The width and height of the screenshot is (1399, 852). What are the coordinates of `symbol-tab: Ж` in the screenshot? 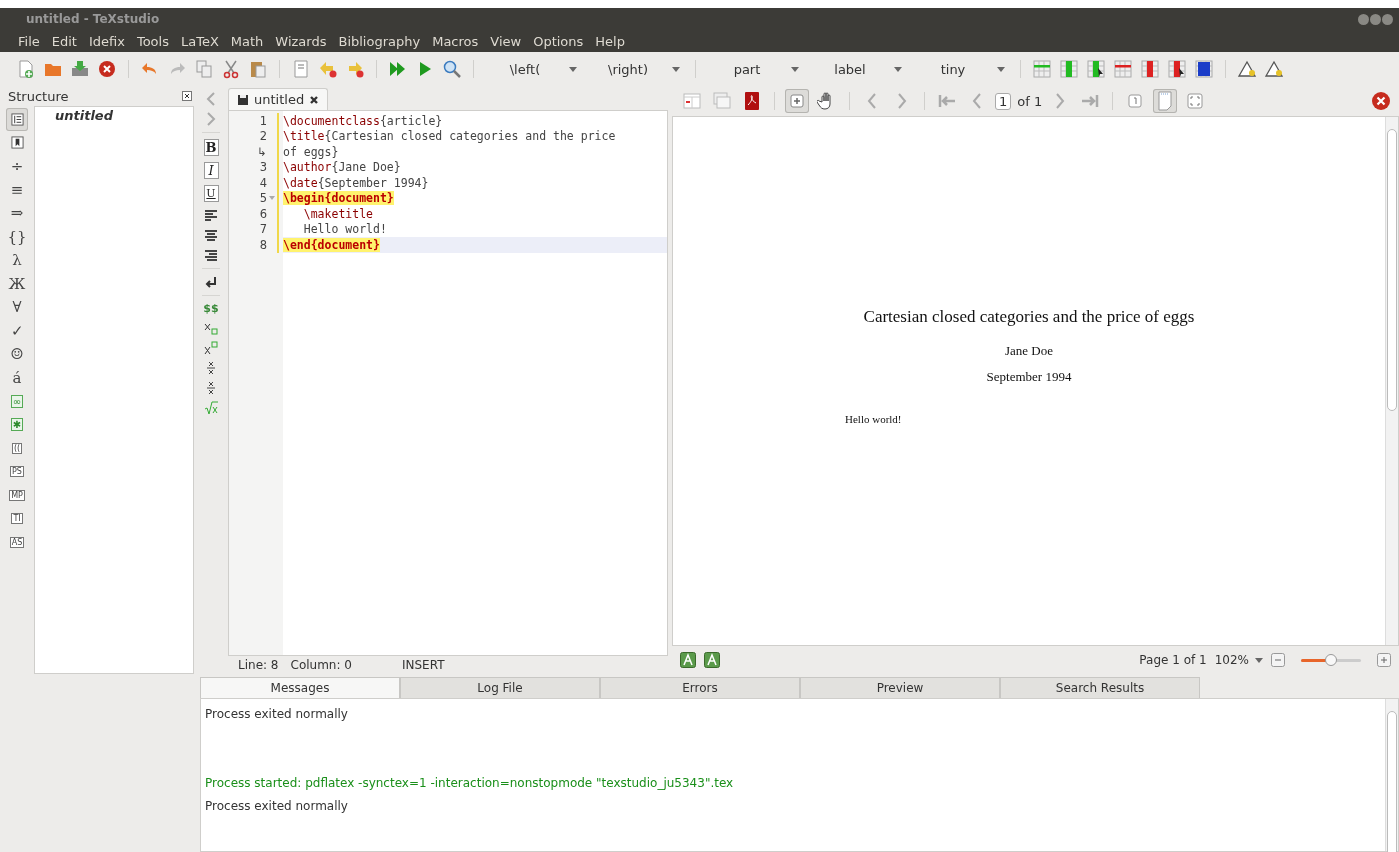 It's located at (17, 283).